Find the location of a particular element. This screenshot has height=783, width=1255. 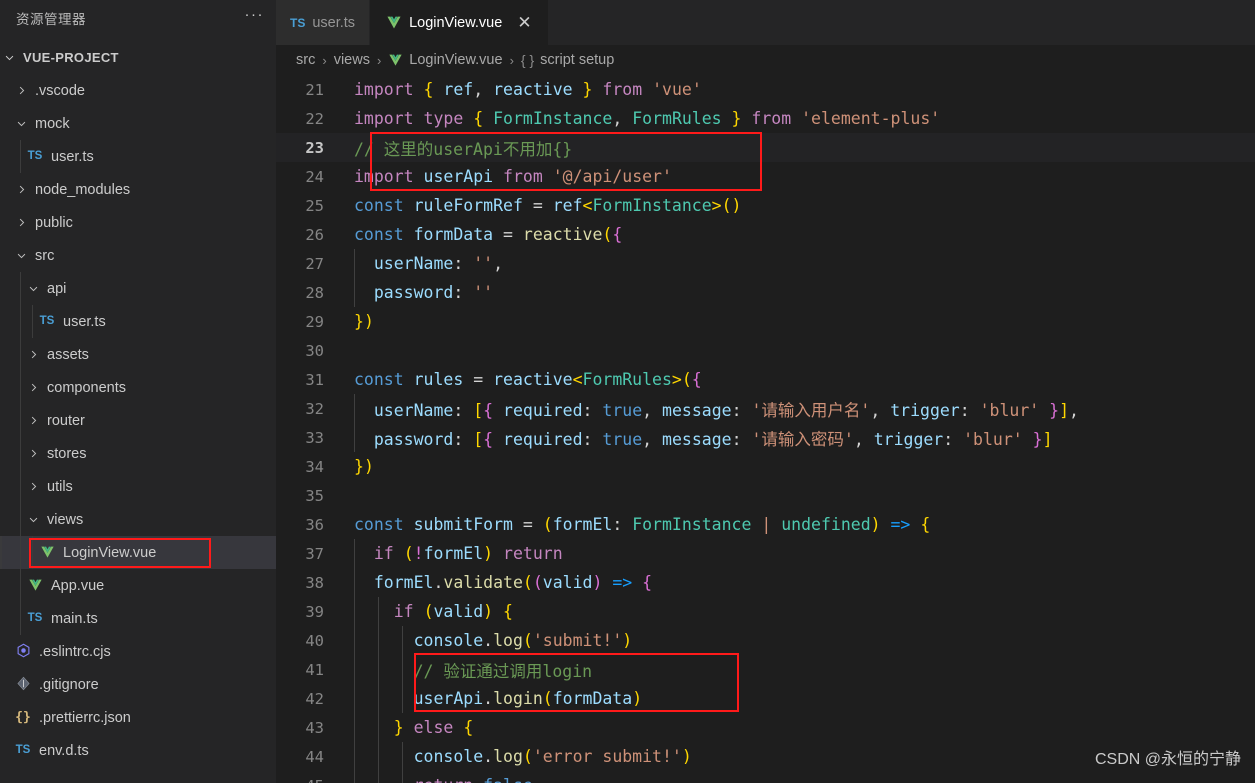

code-line: 24 import userApi from '@/api/user' is located at coordinates (765, 176).